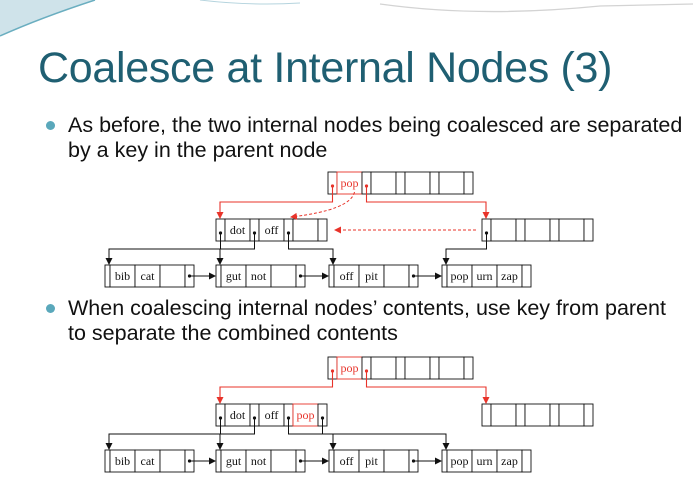  I want to click on key-move-arrow, so click(322, 205).